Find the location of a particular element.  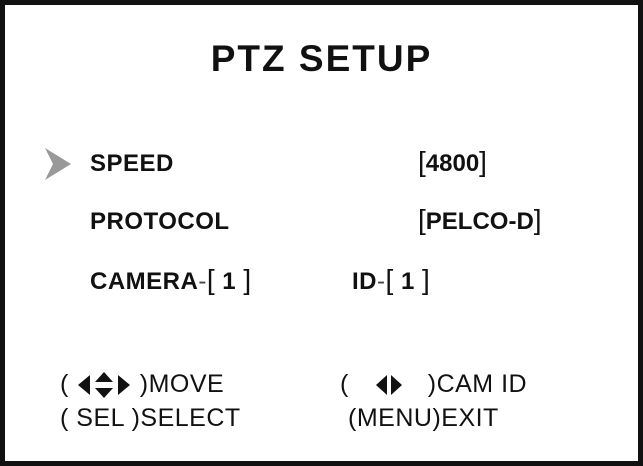

speed-value: 4800 is located at coordinates (452, 163).